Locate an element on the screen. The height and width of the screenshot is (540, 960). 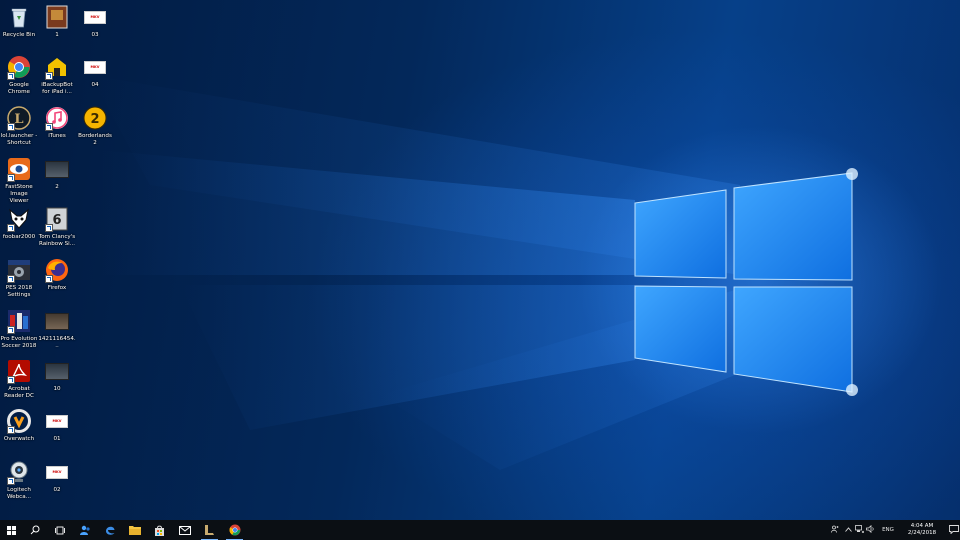
desktop-icon-label: Pro Evolution Soccer 2018 is located at coordinates (19, 342).